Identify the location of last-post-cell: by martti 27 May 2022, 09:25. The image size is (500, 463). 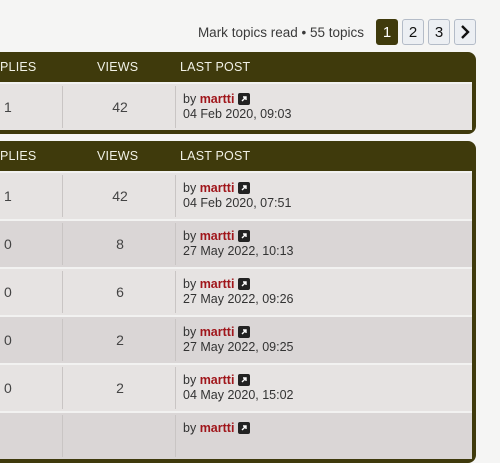
(238, 340).